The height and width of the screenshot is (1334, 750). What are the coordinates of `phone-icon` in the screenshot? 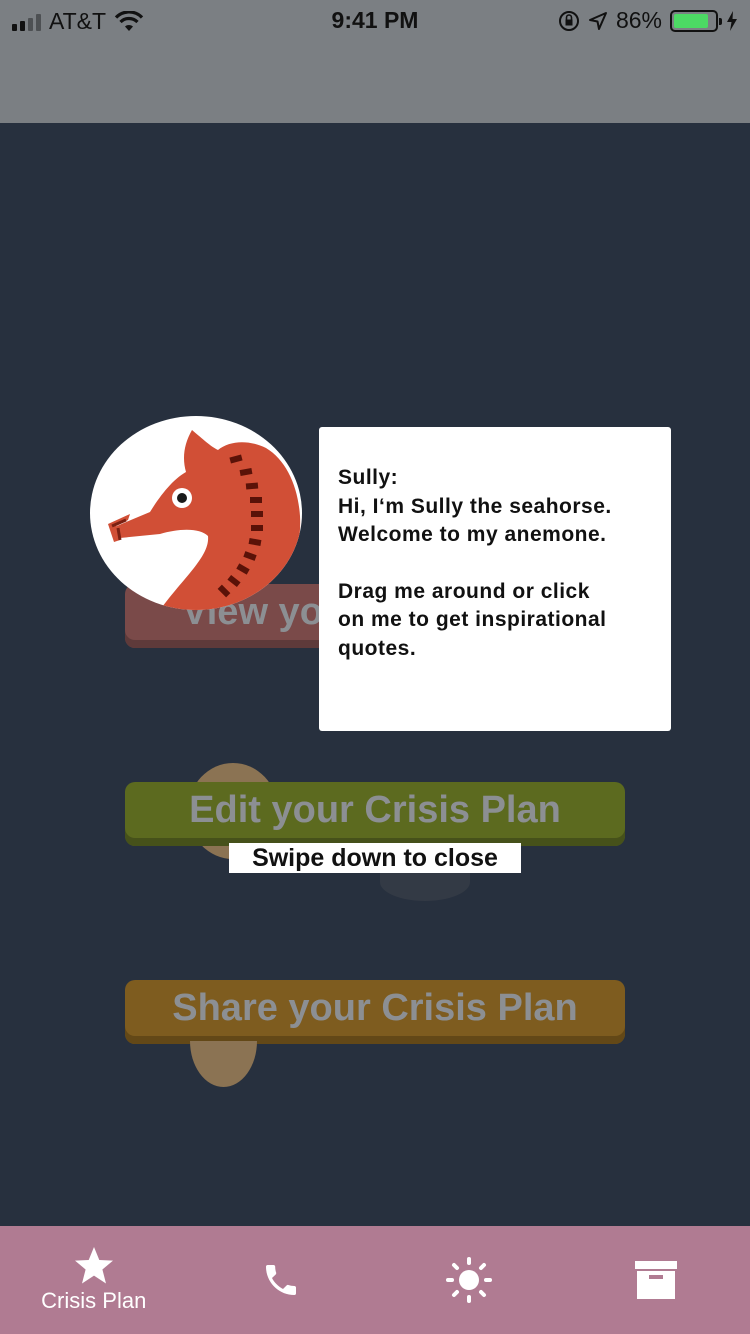 It's located at (281, 1280).